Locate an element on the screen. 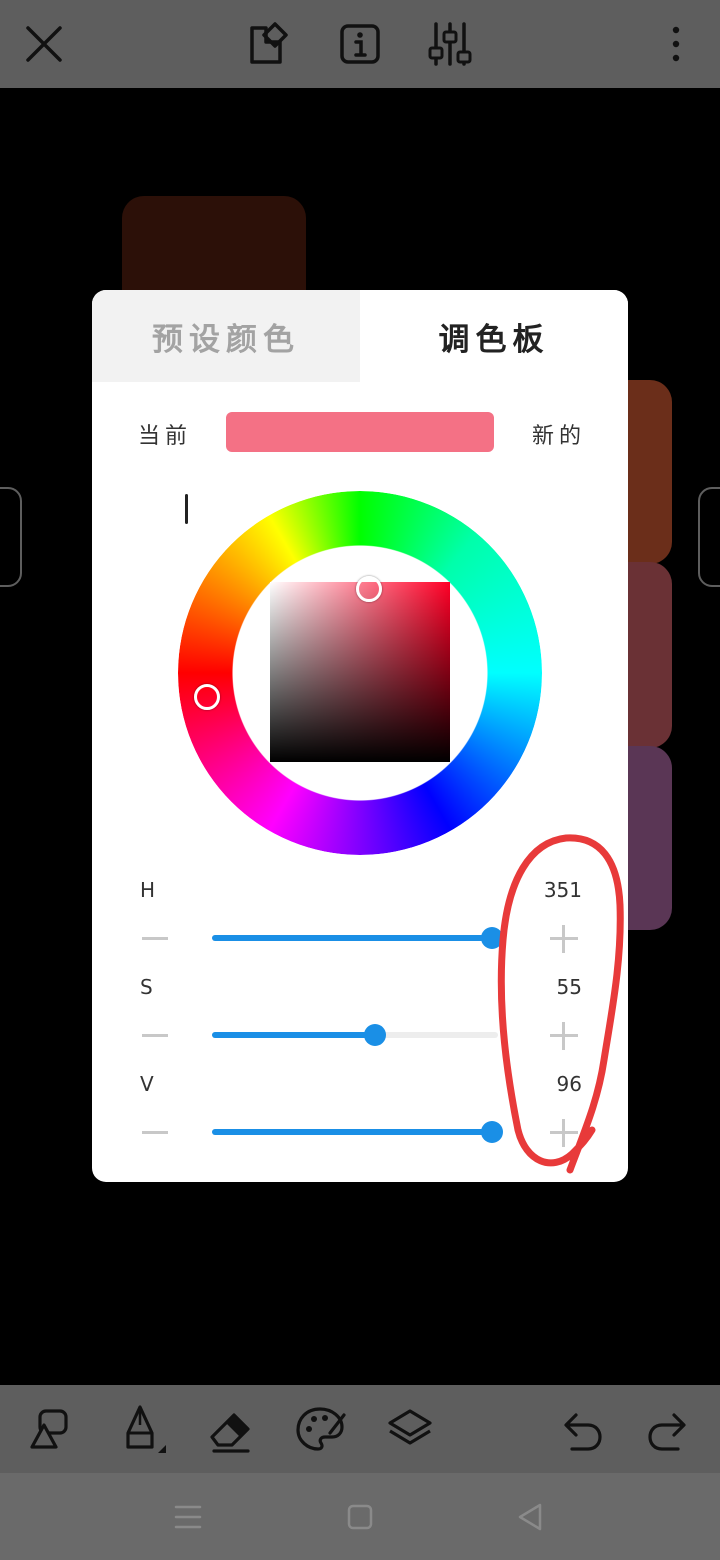  layers-icon is located at coordinates (410, 1427).